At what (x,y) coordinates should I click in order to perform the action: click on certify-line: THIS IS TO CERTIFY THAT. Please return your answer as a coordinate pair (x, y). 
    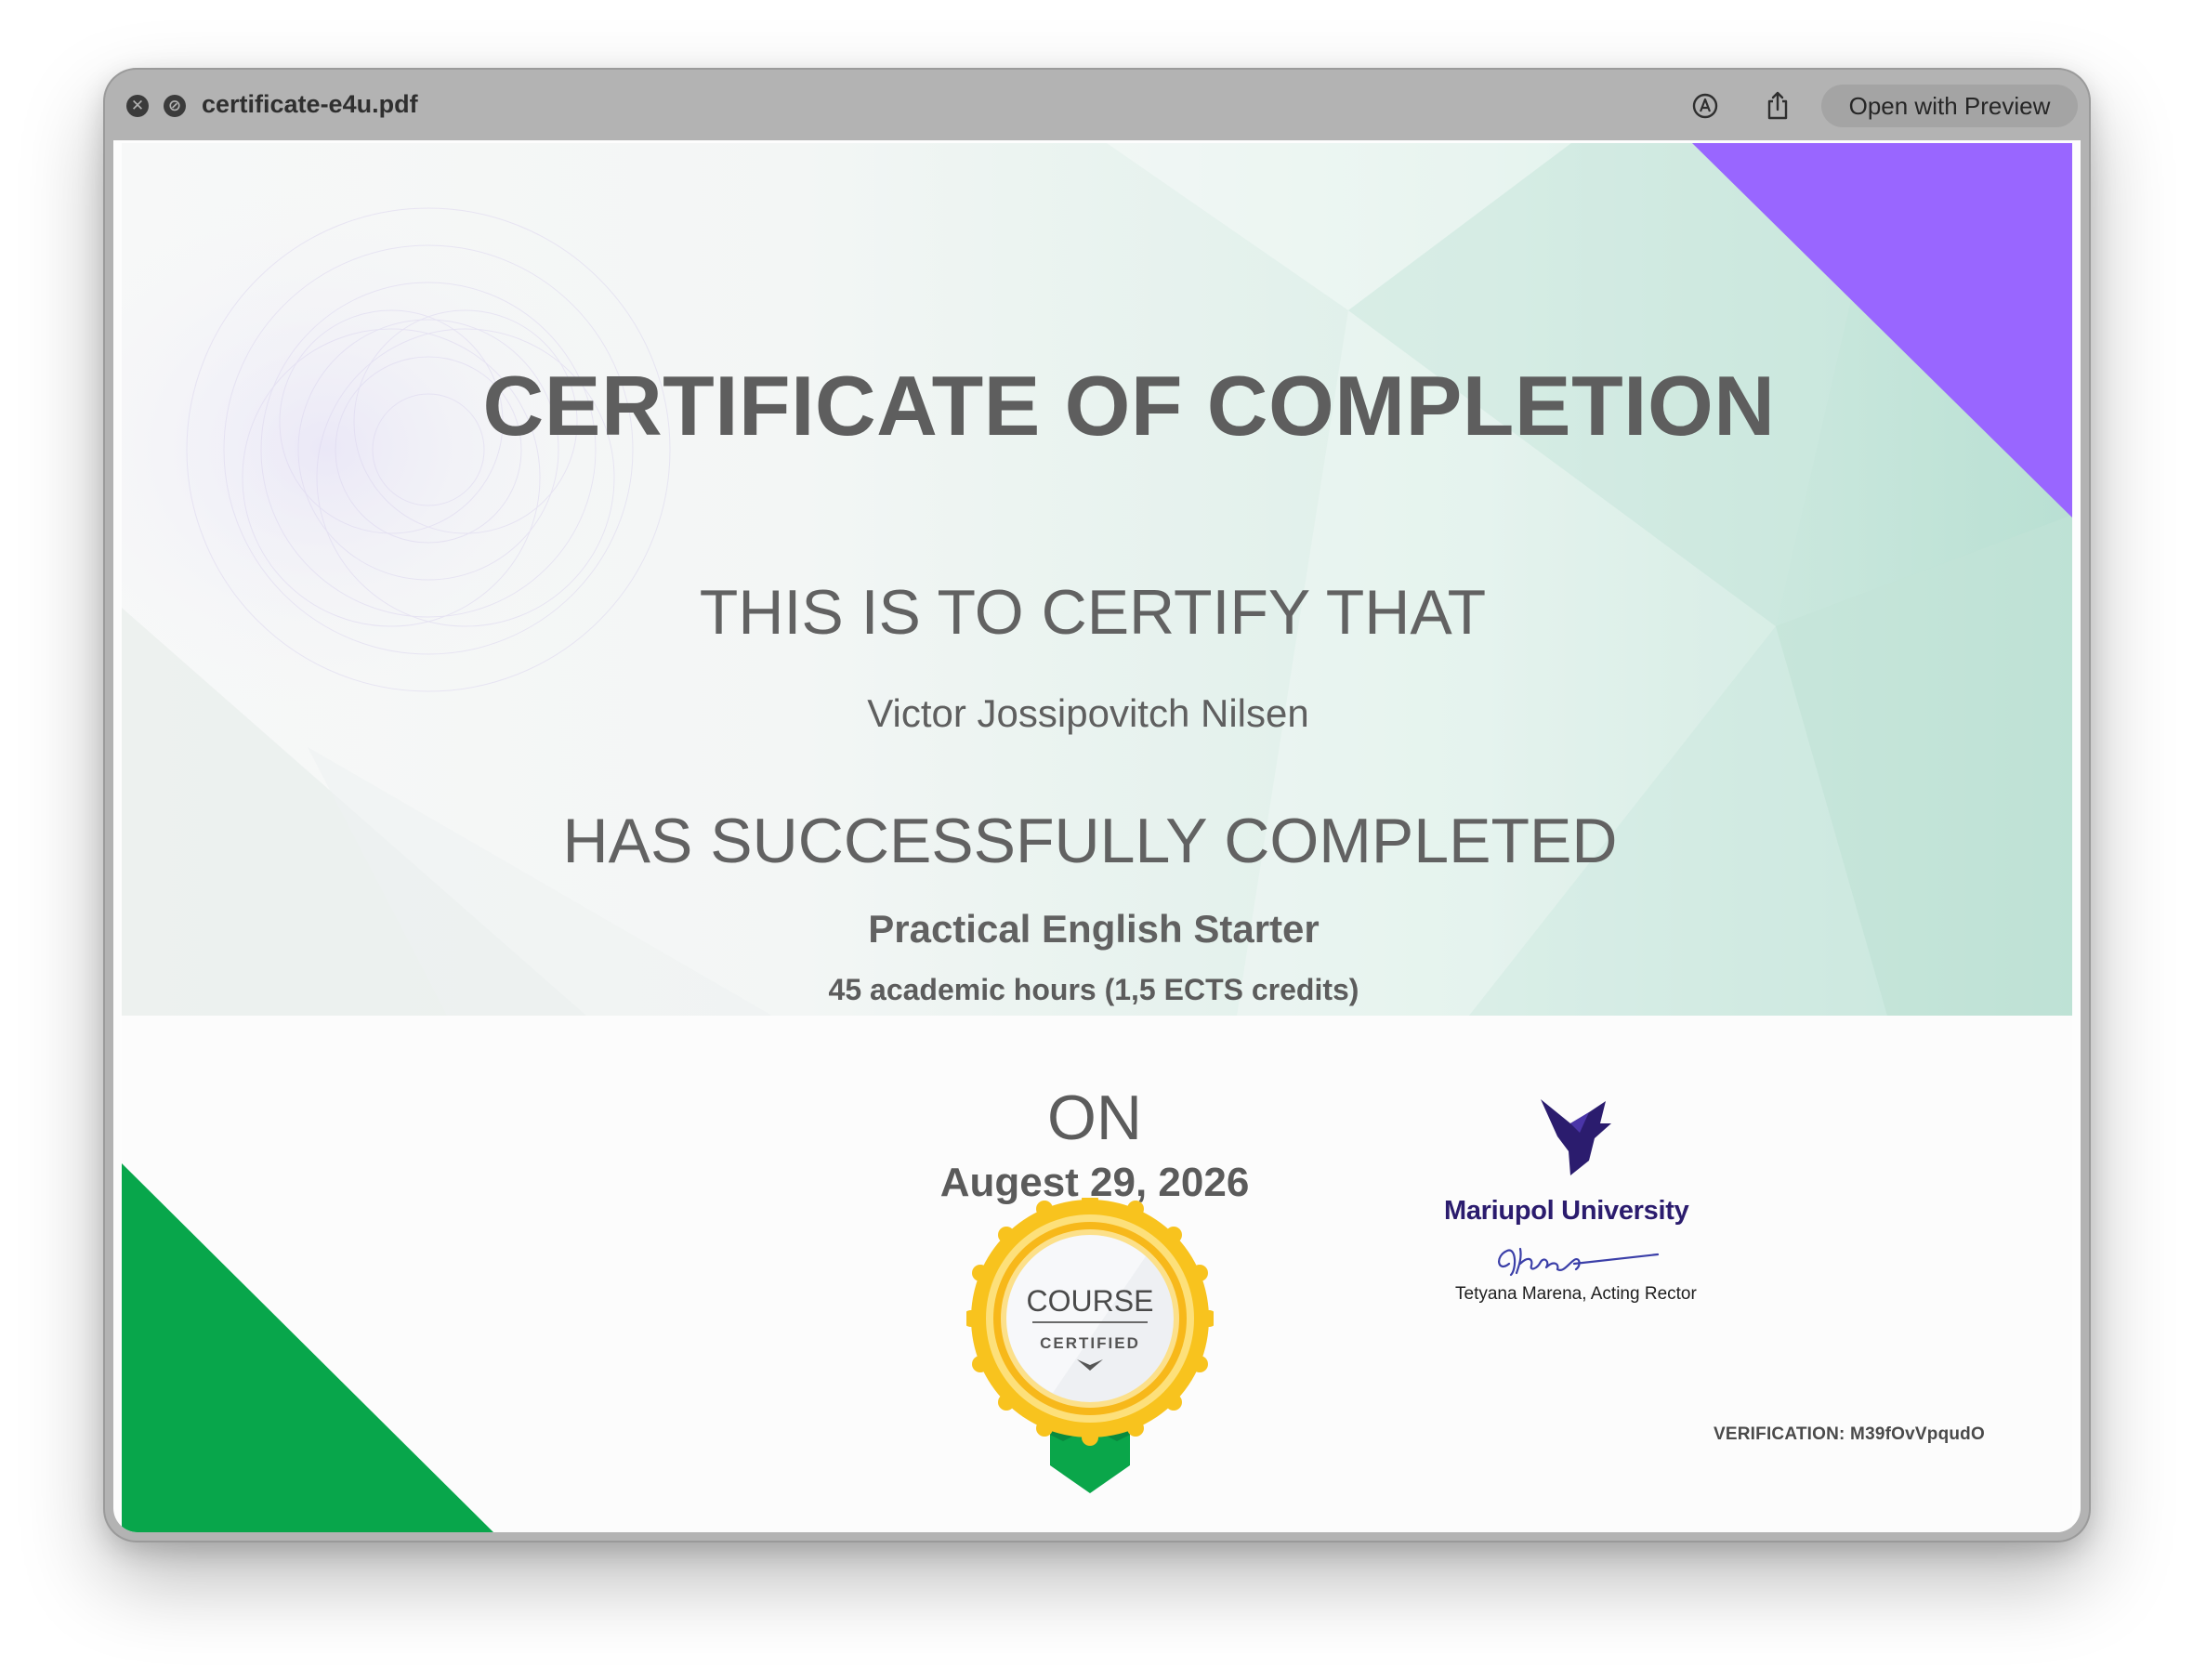
    Looking at the image, I should click on (1093, 612).